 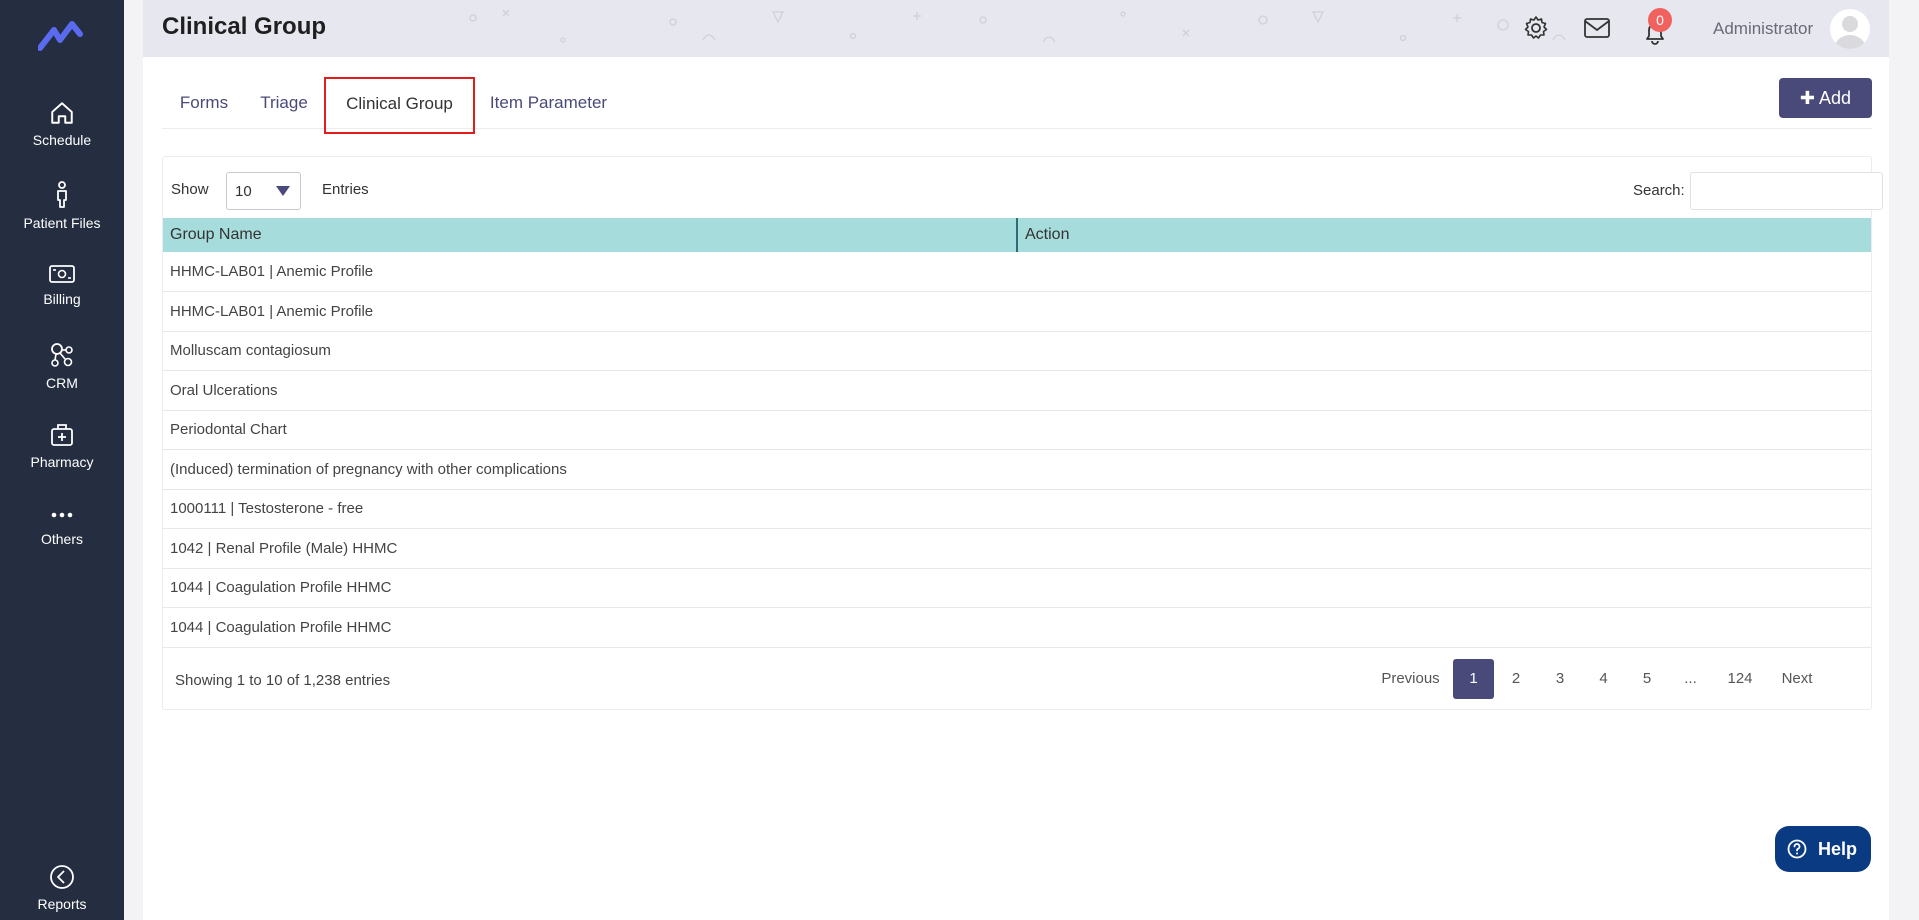 I want to click on user-name: Administrator, so click(x=1763, y=29).